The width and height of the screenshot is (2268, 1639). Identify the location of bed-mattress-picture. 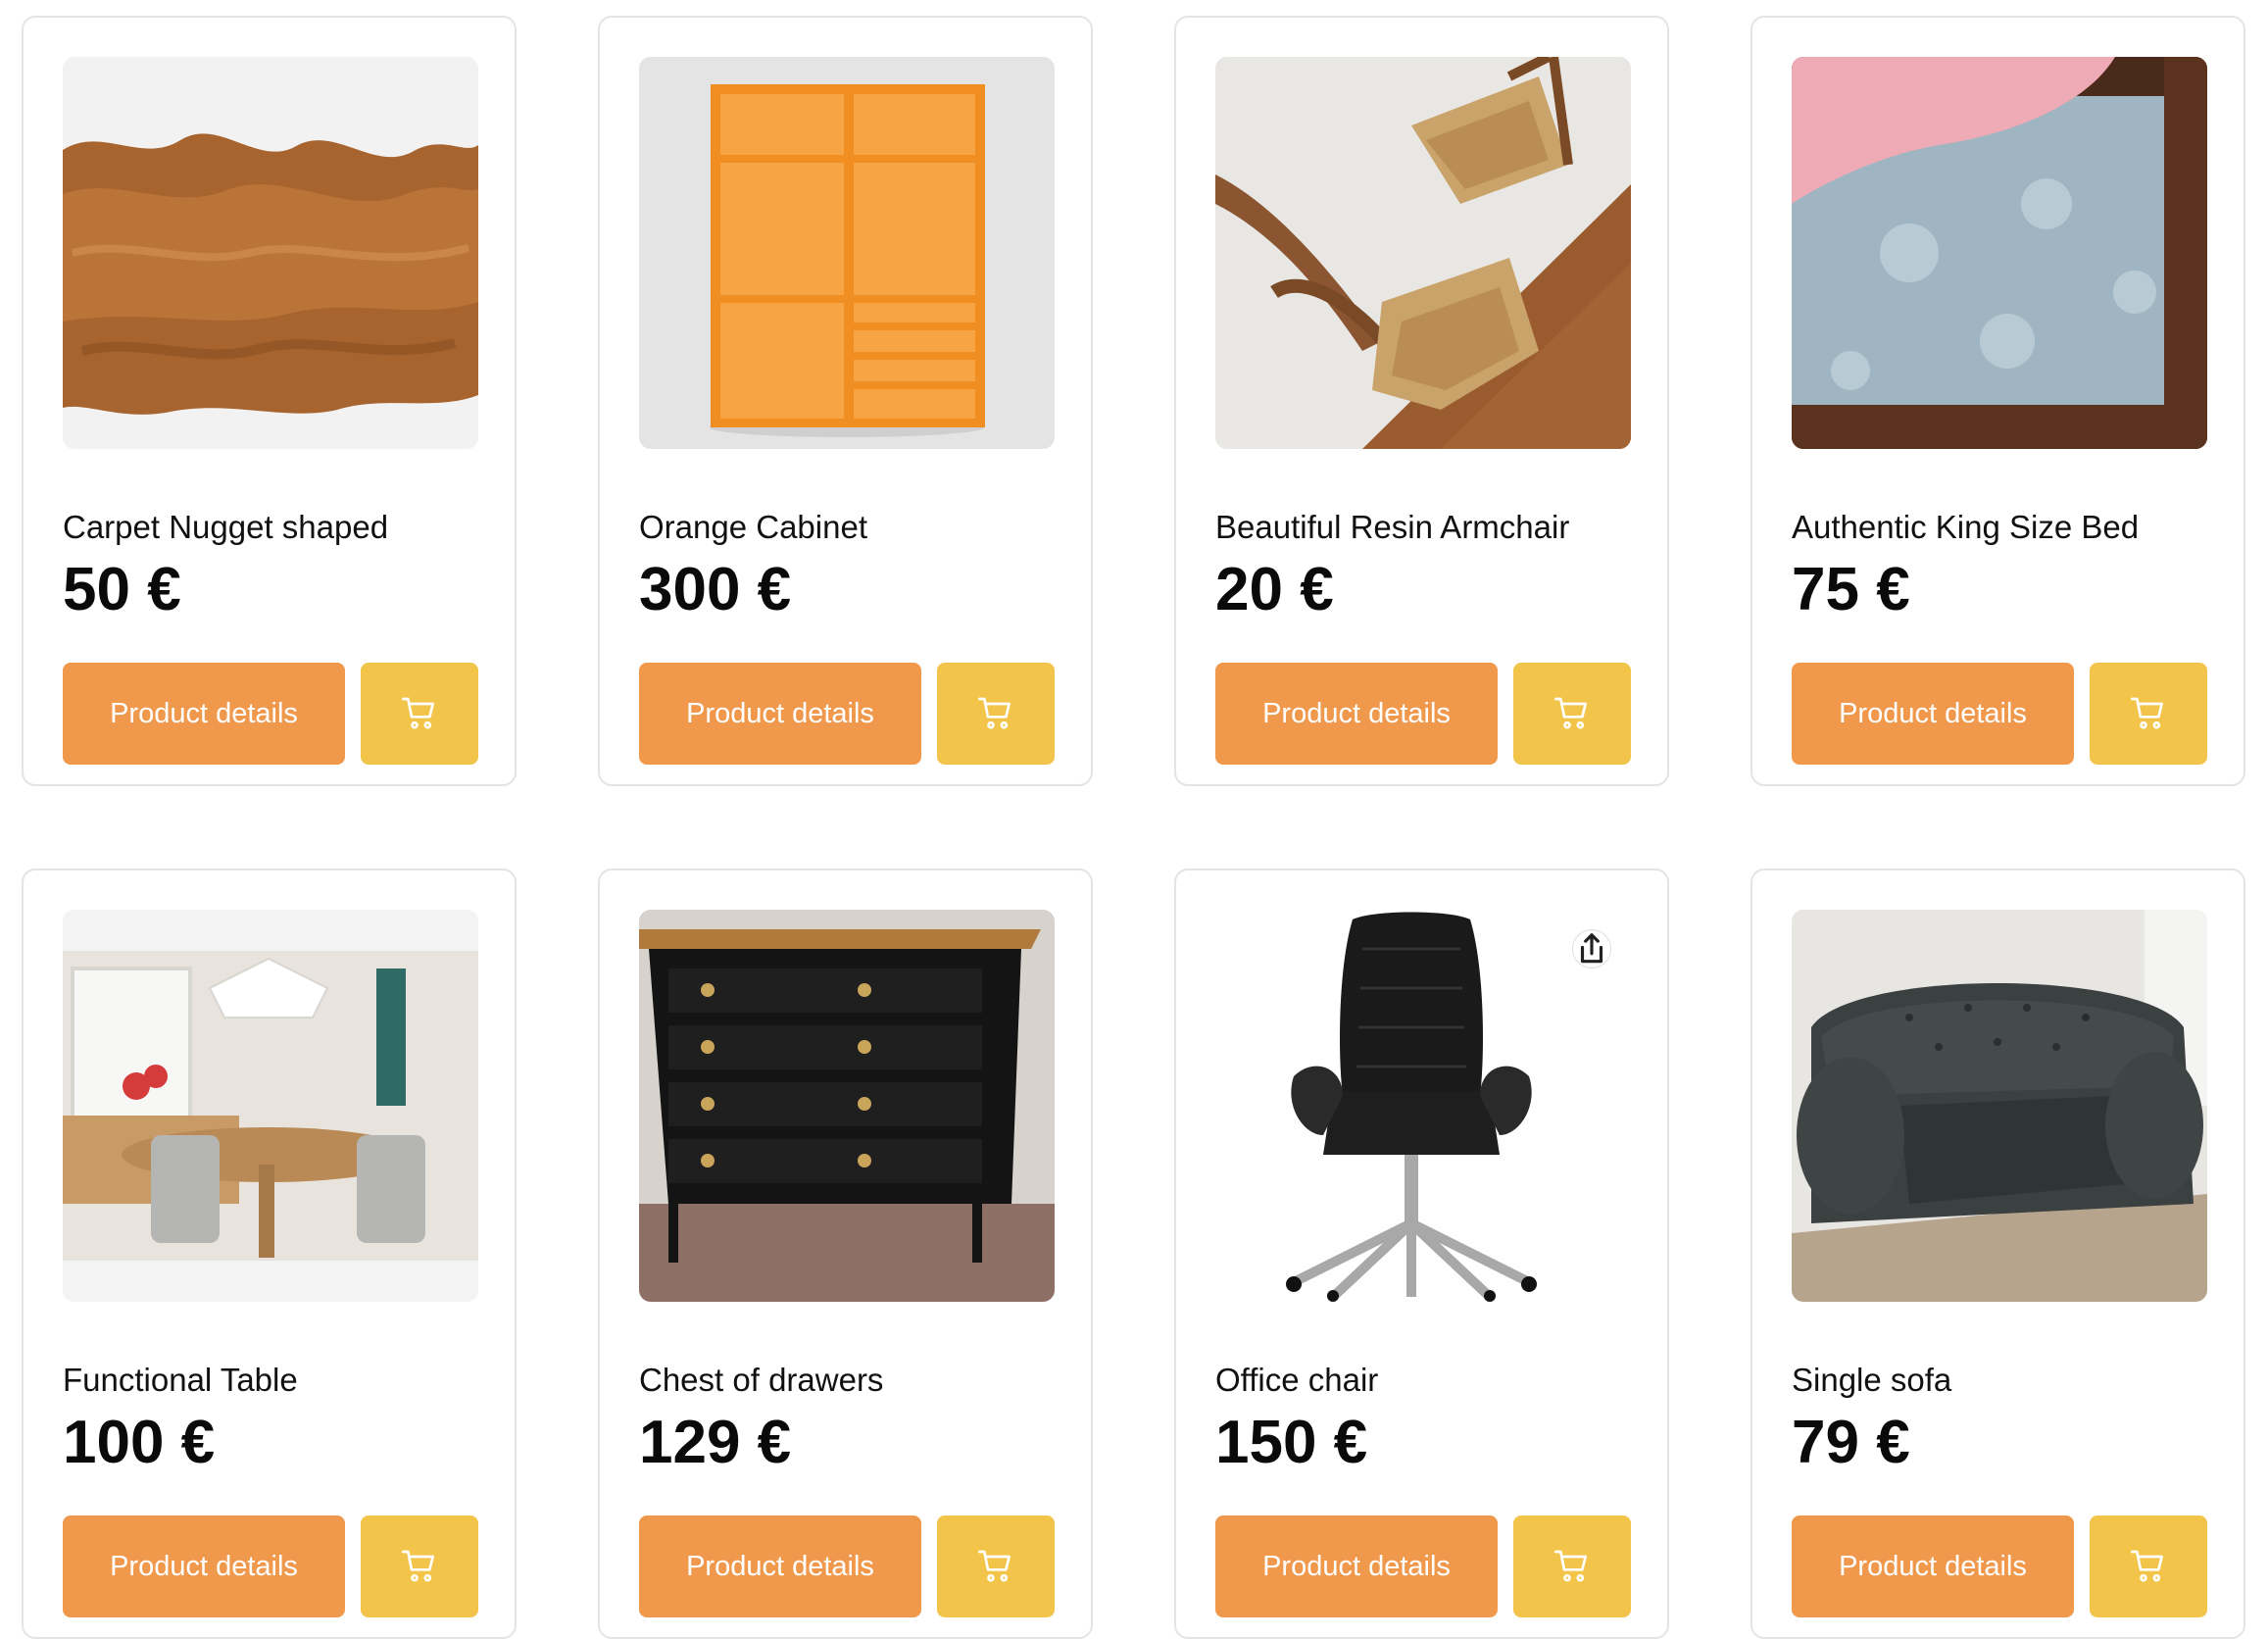
(1999, 253).